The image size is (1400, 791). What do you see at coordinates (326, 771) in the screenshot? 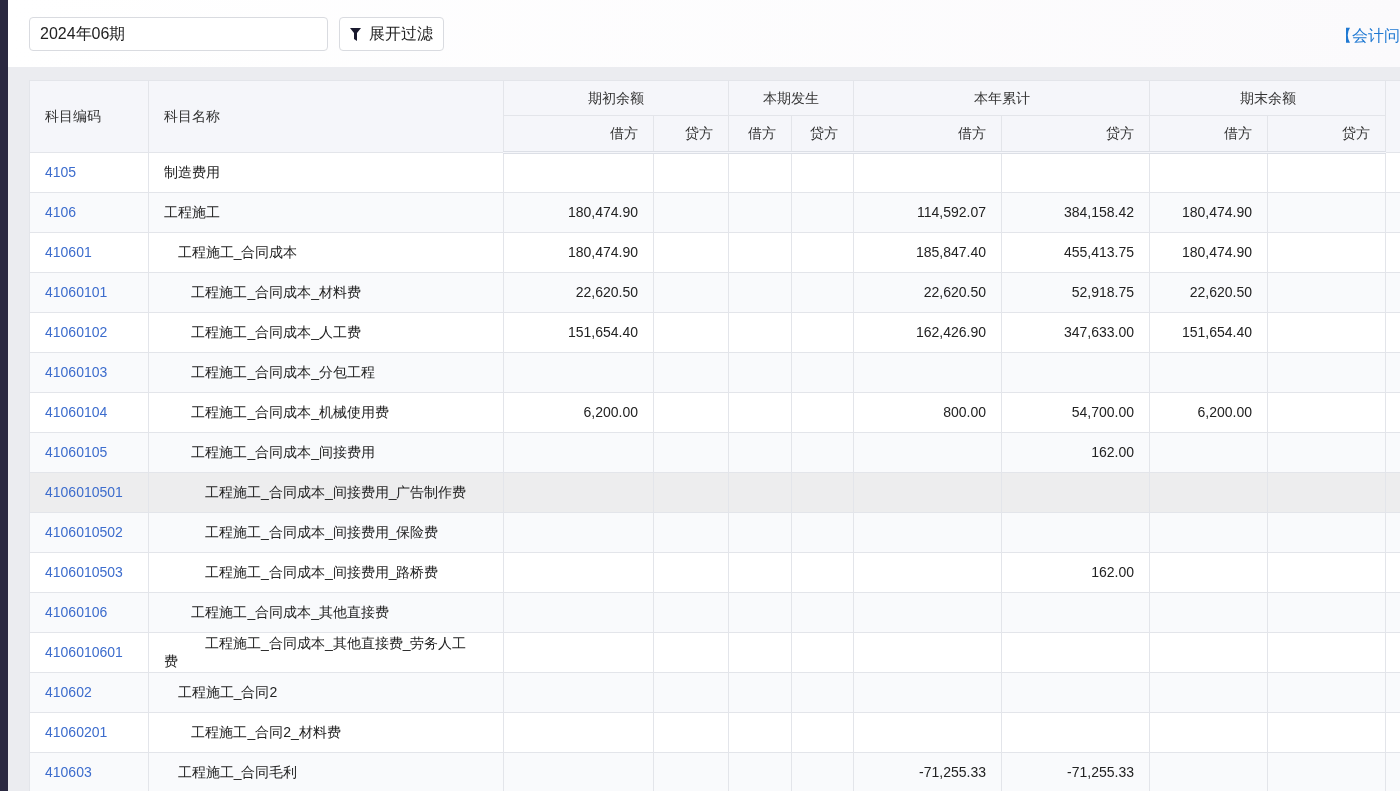
I see `account-name-cell: 工程施工_合同毛利` at bounding box center [326, 771].